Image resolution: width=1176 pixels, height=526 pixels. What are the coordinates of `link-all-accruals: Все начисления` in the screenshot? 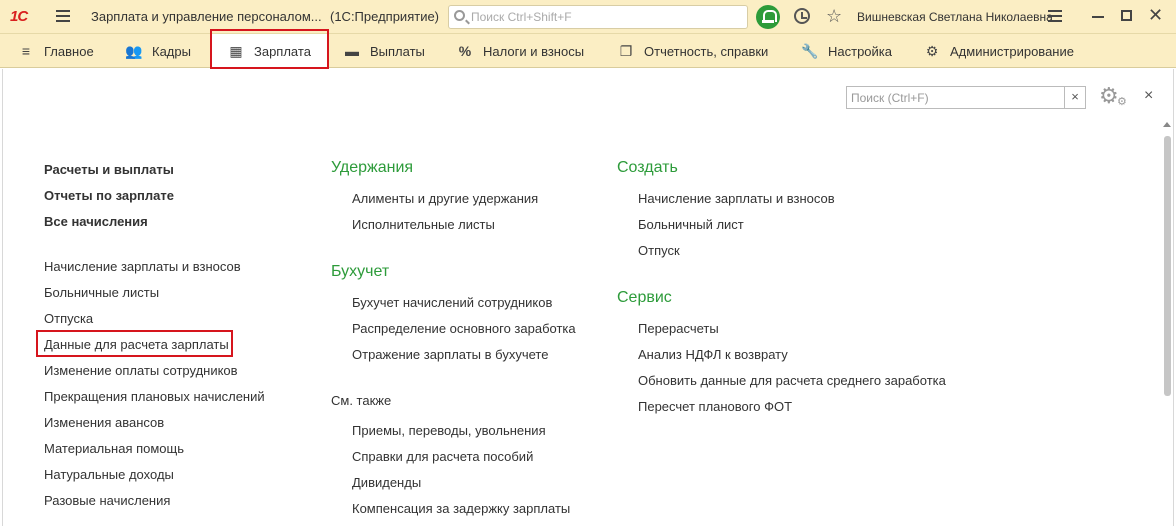 It's located at (96, 221).